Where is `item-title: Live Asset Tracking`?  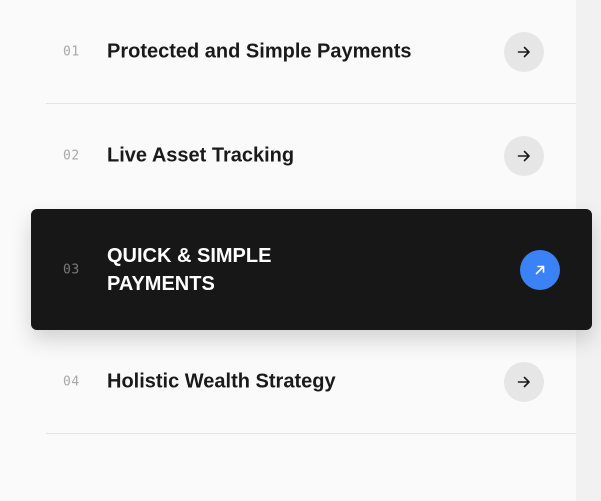
item-title: Live Asset Tracking is located at coordinates (201, 155).